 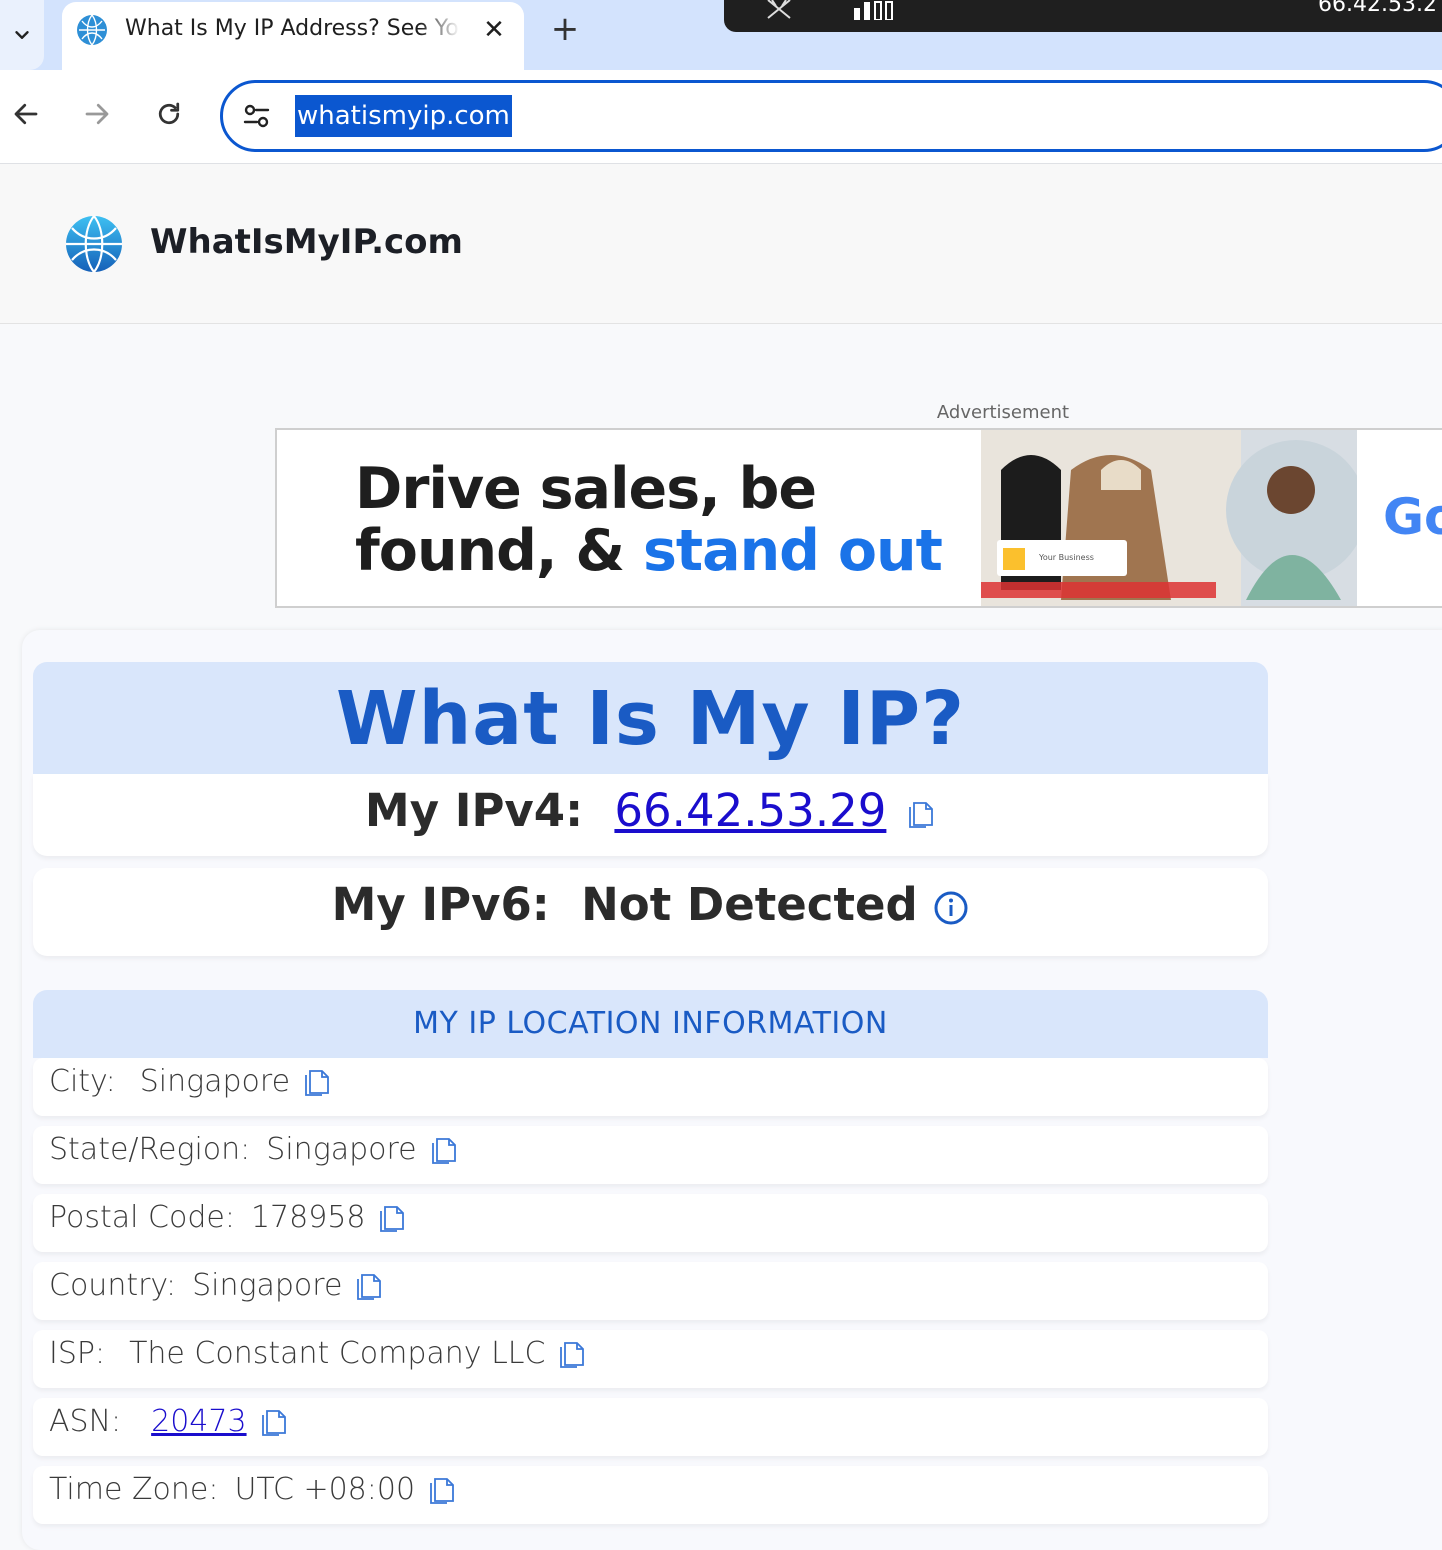 What do you see at coordinates (750, 810) in the screenshot?
I see `ipv4-link: 66.42.53.29` at bounding box center [750, 810].